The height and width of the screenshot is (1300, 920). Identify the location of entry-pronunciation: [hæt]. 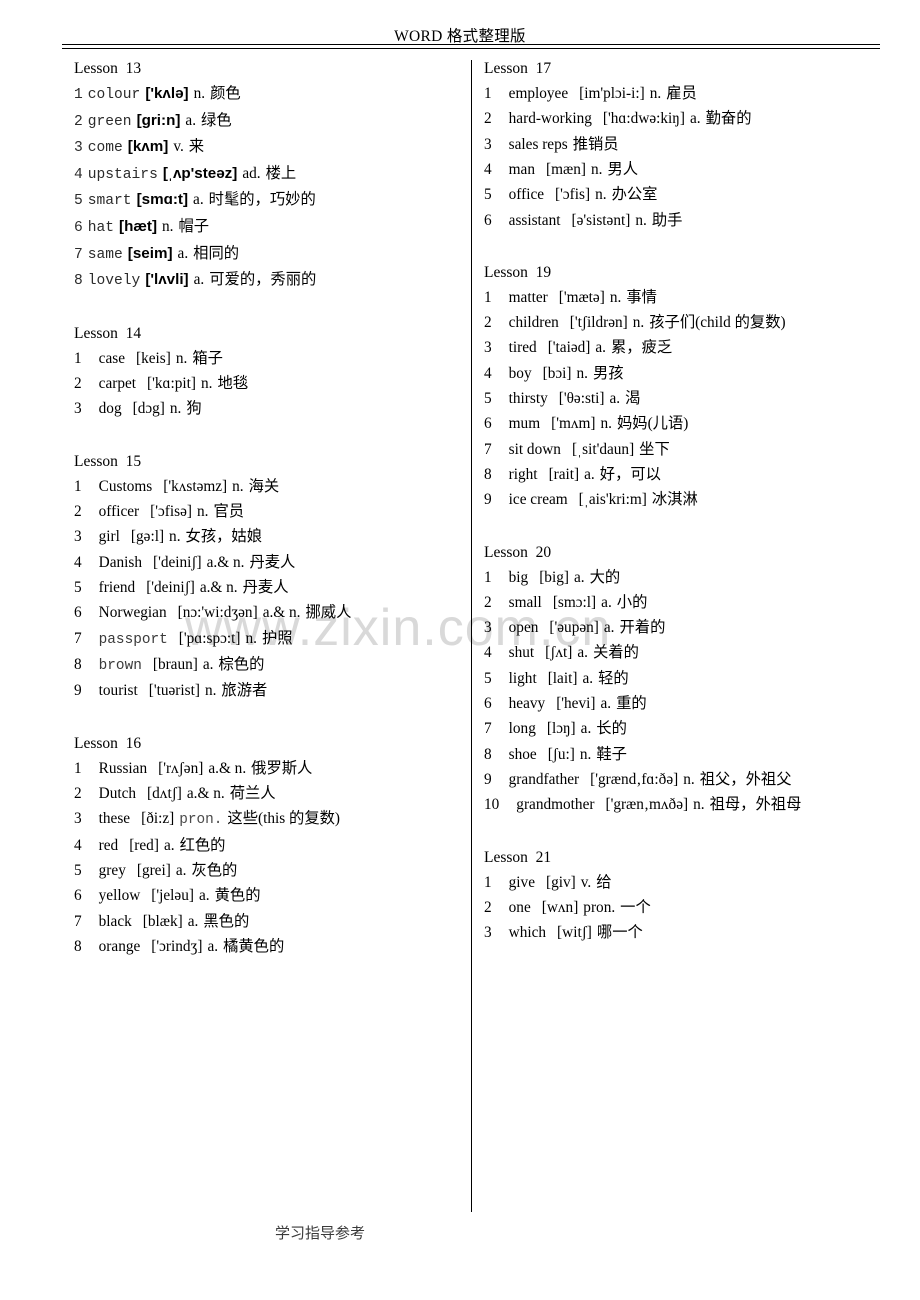
(138, 227).